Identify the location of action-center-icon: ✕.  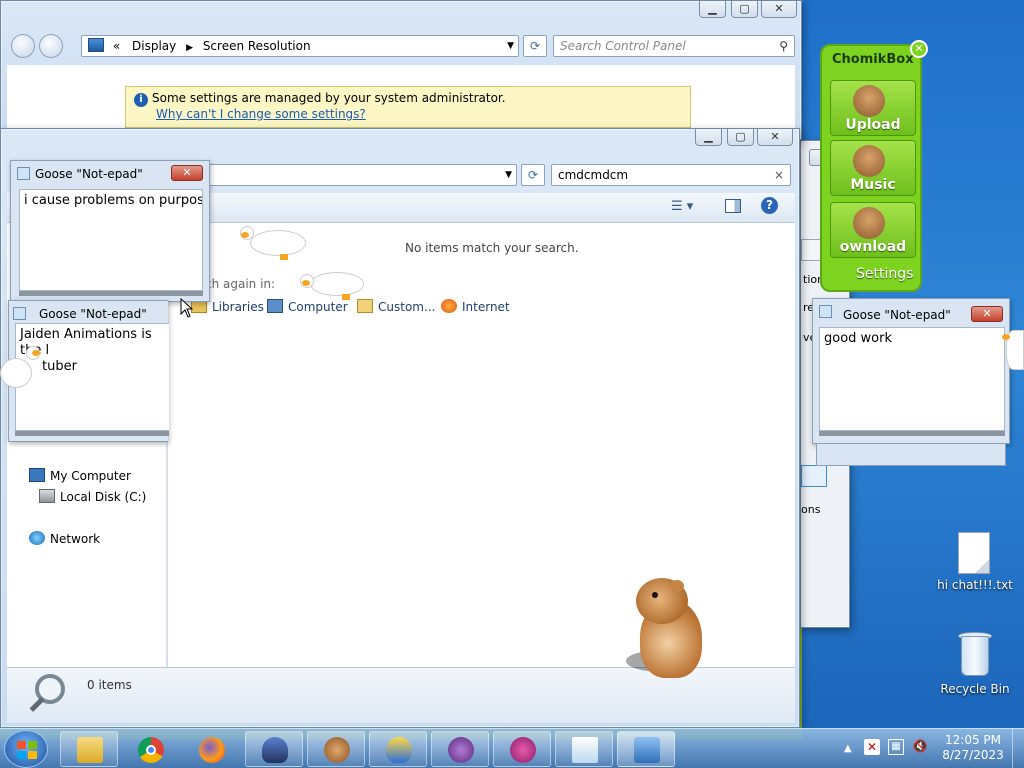
(872, 747).